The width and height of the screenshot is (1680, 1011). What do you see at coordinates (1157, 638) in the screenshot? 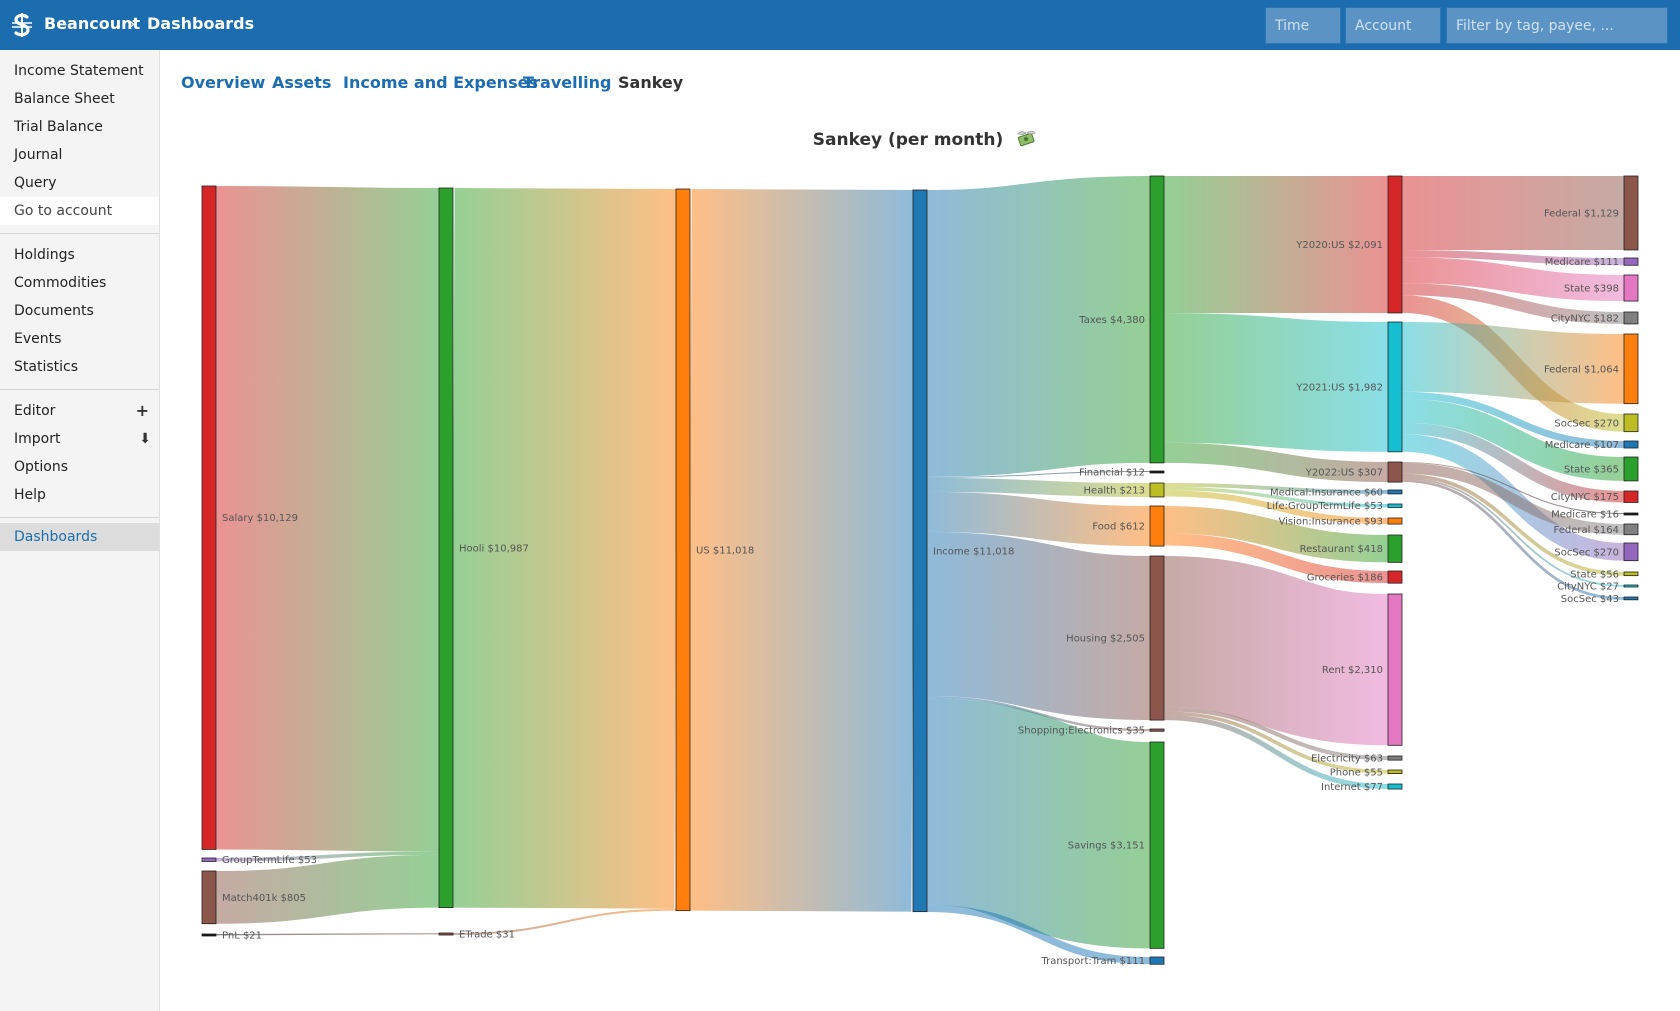
I see `sankey-node-housing` at bounding box center [1157, 638].